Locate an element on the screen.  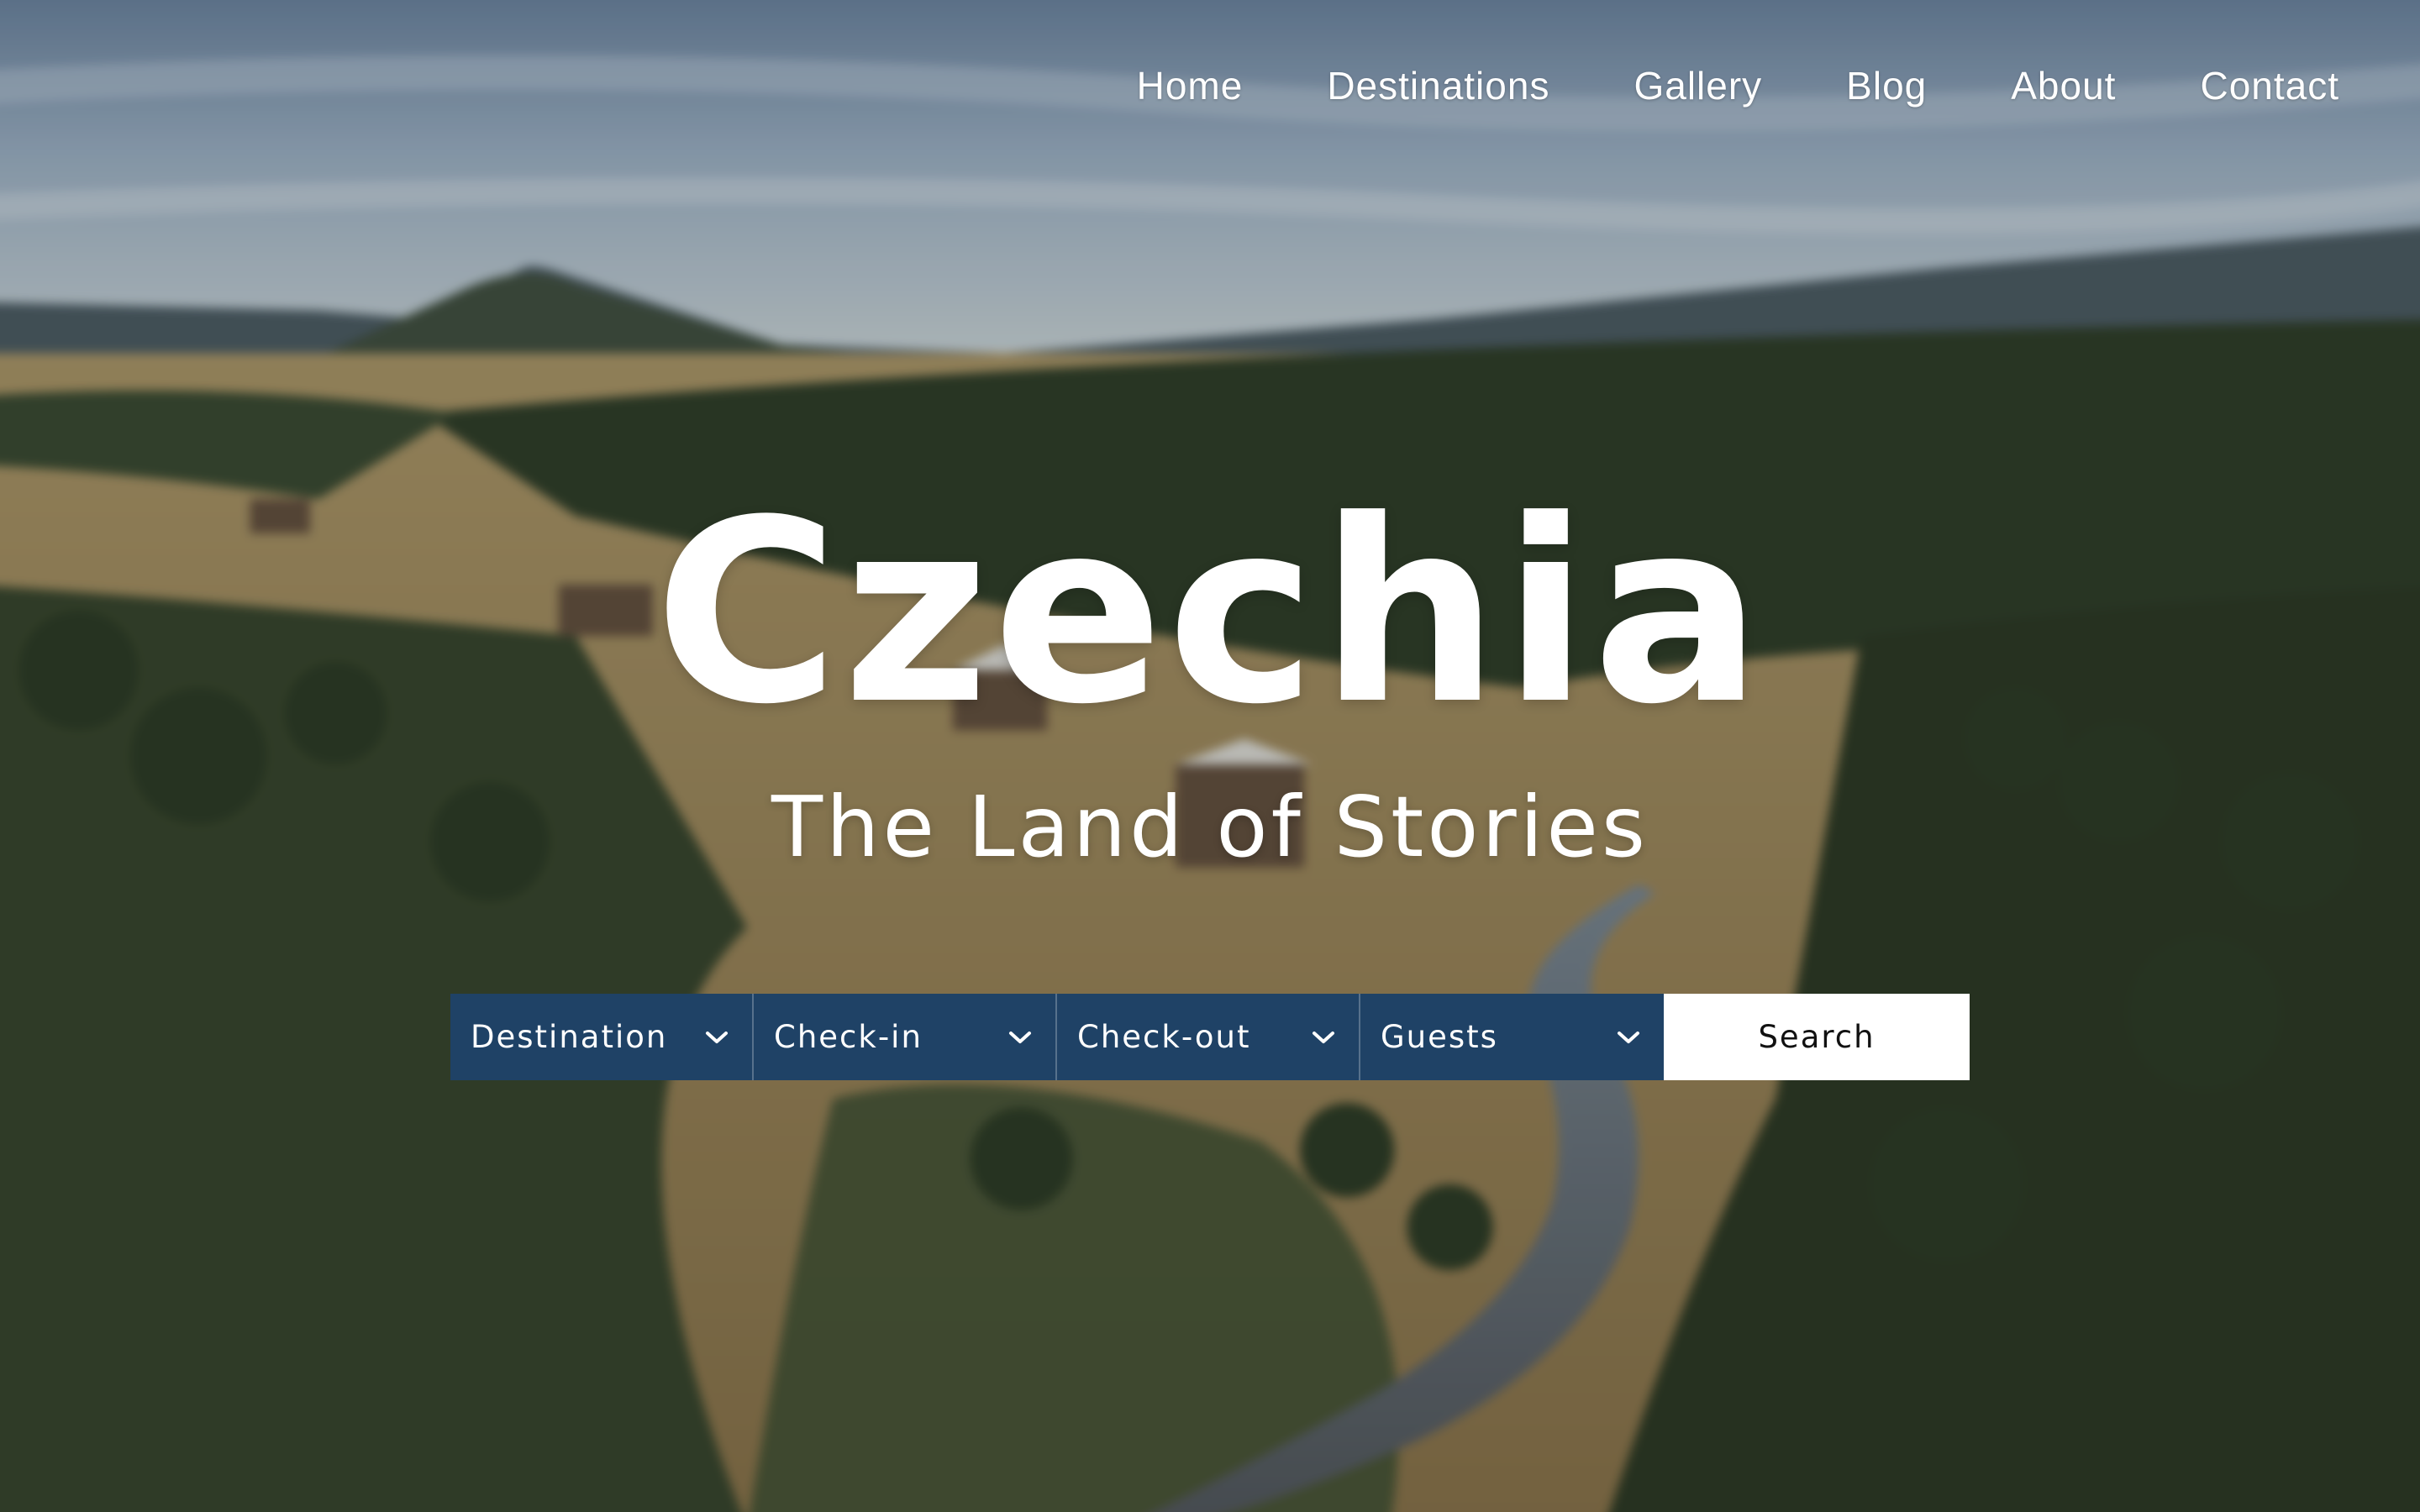
hero-subtitle: The Land of Stories is located at coordinates (1210, 827).